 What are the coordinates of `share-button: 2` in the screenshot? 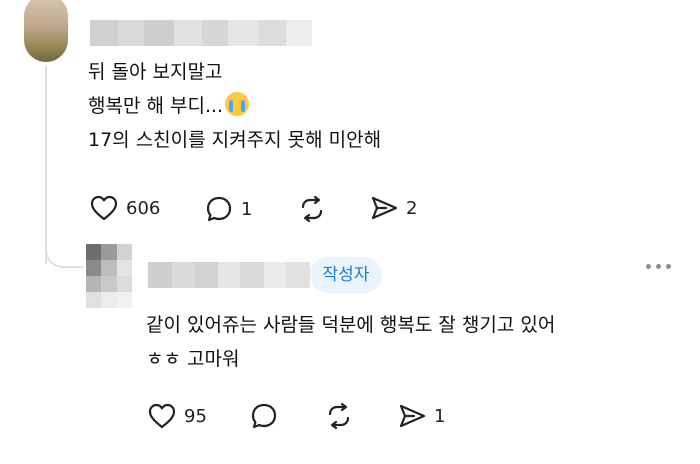 It's located at (393, 208).